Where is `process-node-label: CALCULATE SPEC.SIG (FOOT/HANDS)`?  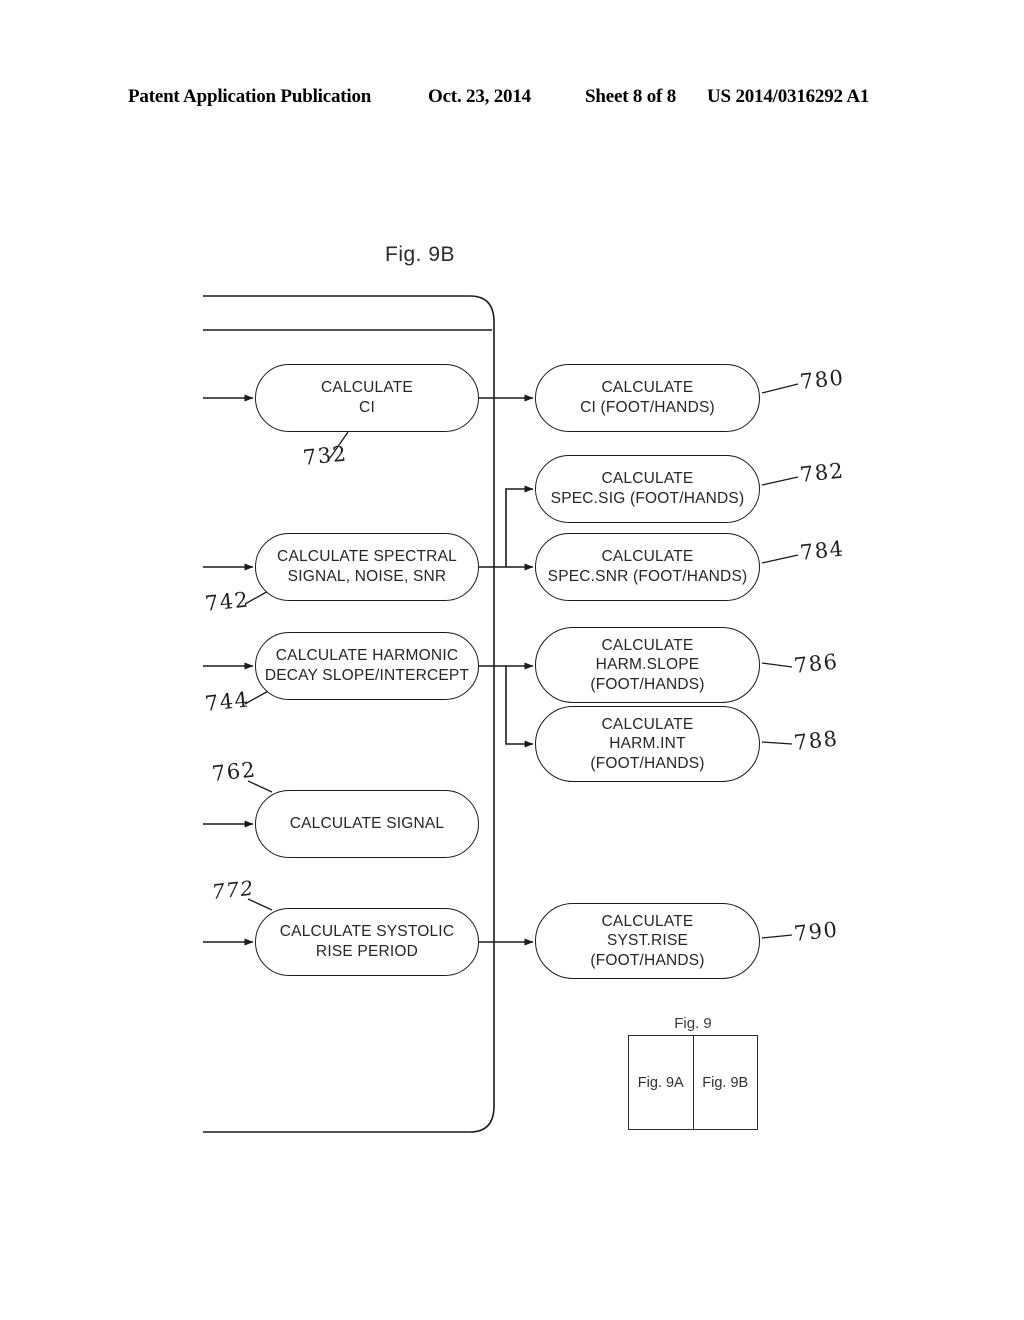
process-node-label: CALCULATE SPEC.SIG (FOOT/HANDS) is located at coordinates (647, 488).